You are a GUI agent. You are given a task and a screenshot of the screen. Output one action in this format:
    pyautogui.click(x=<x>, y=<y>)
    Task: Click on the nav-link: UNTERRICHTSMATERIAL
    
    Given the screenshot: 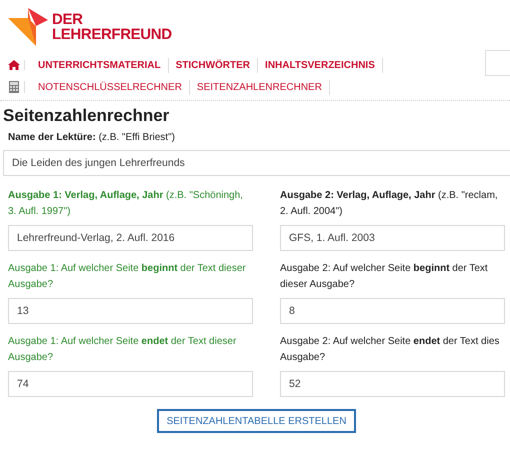 What is the action you would take?
    pyautogui.click(x=100, y=65)
    